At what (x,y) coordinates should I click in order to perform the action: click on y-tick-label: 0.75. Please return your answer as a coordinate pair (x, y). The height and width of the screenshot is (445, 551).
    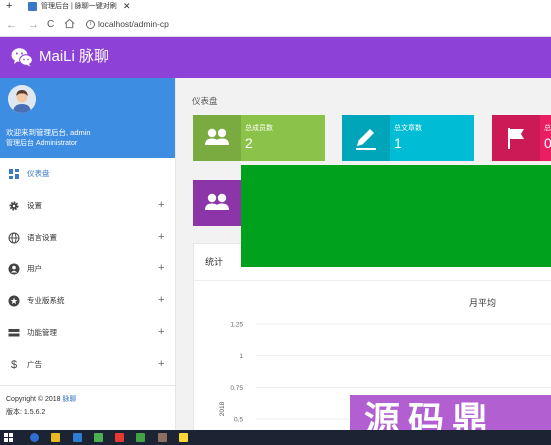
    Looking at the image, I should click on (236, 388).